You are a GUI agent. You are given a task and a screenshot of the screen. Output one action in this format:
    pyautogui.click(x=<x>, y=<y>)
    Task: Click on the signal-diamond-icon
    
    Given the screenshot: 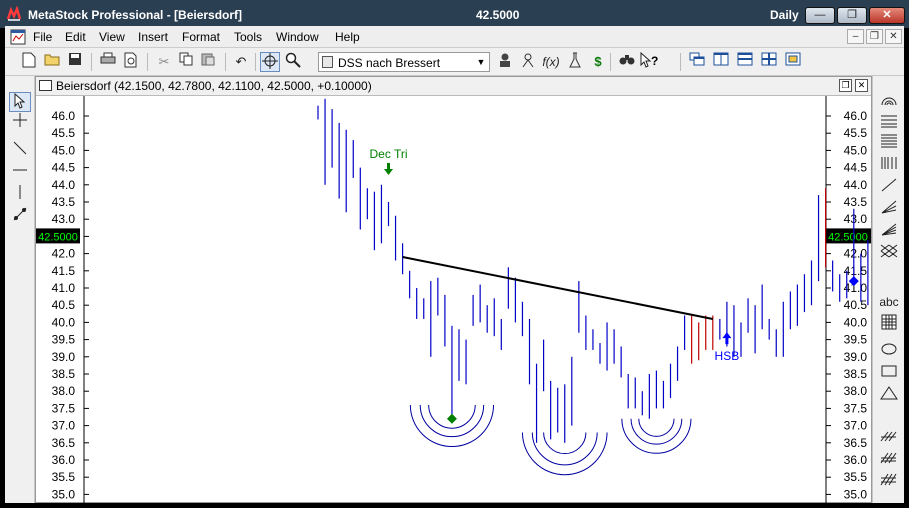 What is the action you would take?
    pyautogui.click(x=451, y=418)
    